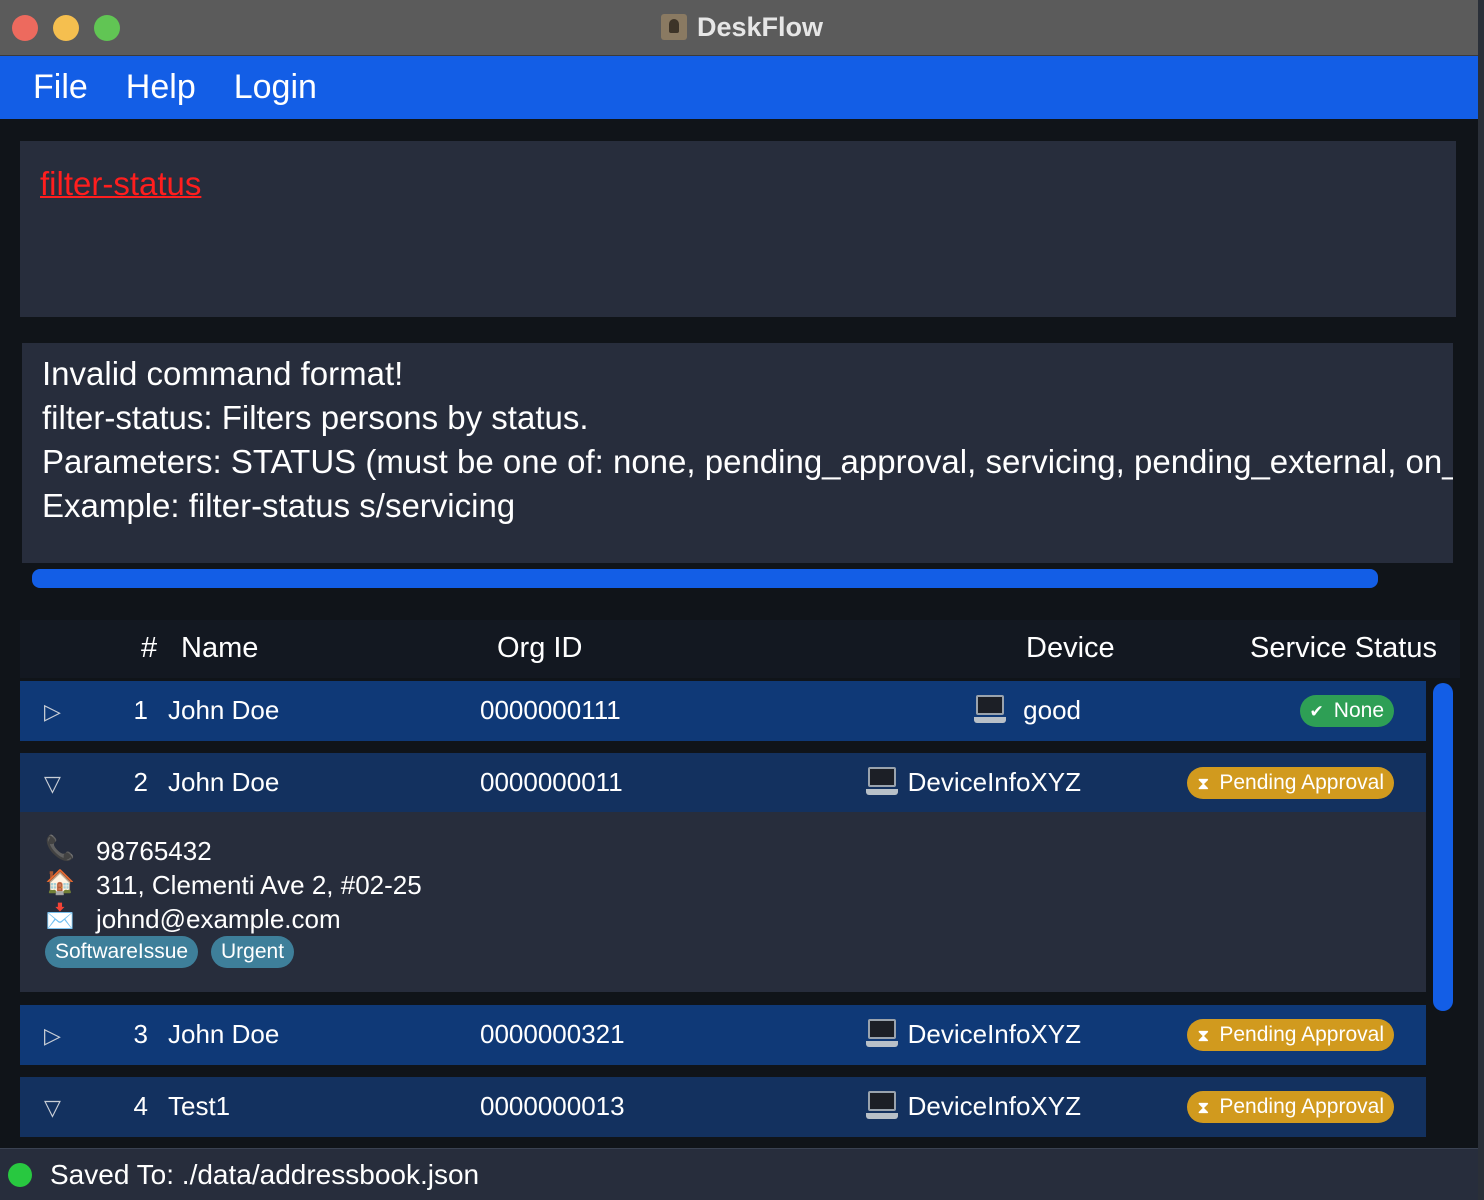 This screenshot has width=1484, height=1200. Describe the element at coordinates (60, 882) in the screenshot. I see `house-icon: 🏠` at that location.